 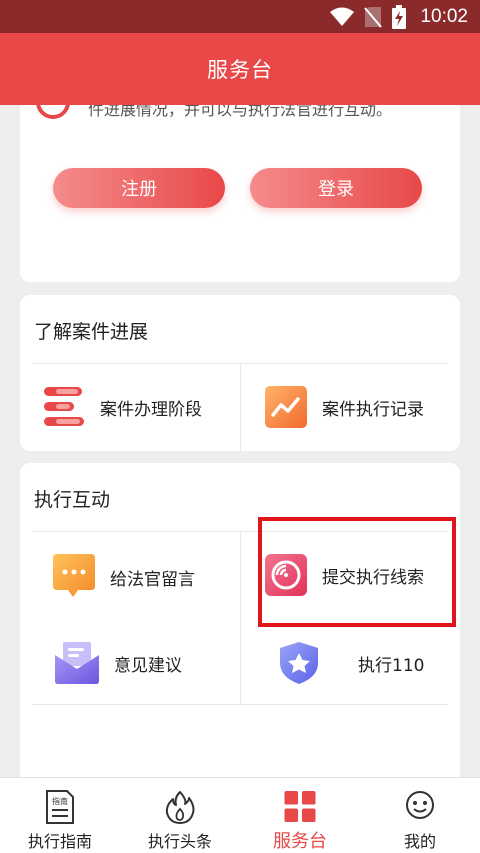 I want to click on nav-label-guide: 执行指南, so click(x=59, y=841).